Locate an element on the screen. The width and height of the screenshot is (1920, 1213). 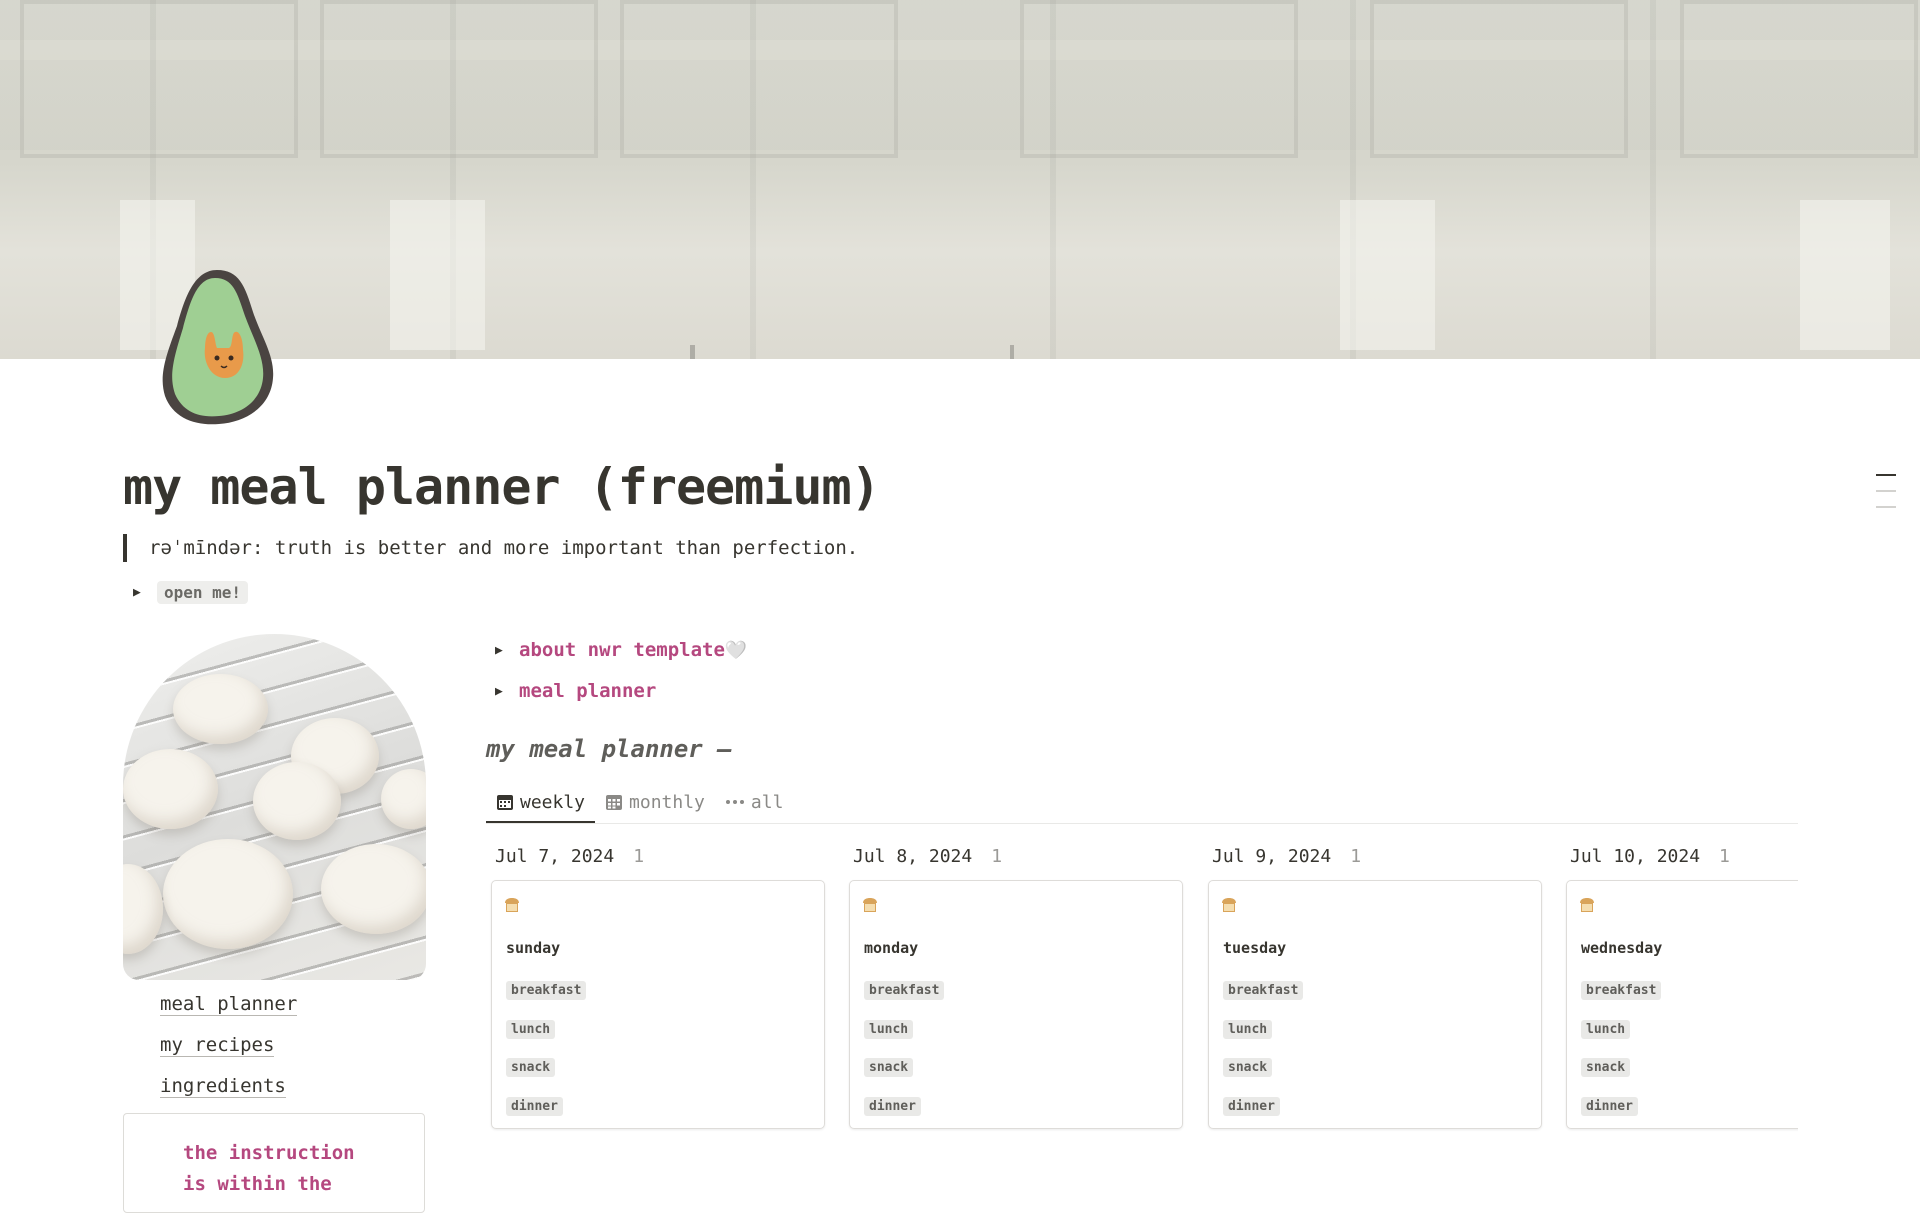
database-title: my meal planner — is located at coordinates (609, 749).